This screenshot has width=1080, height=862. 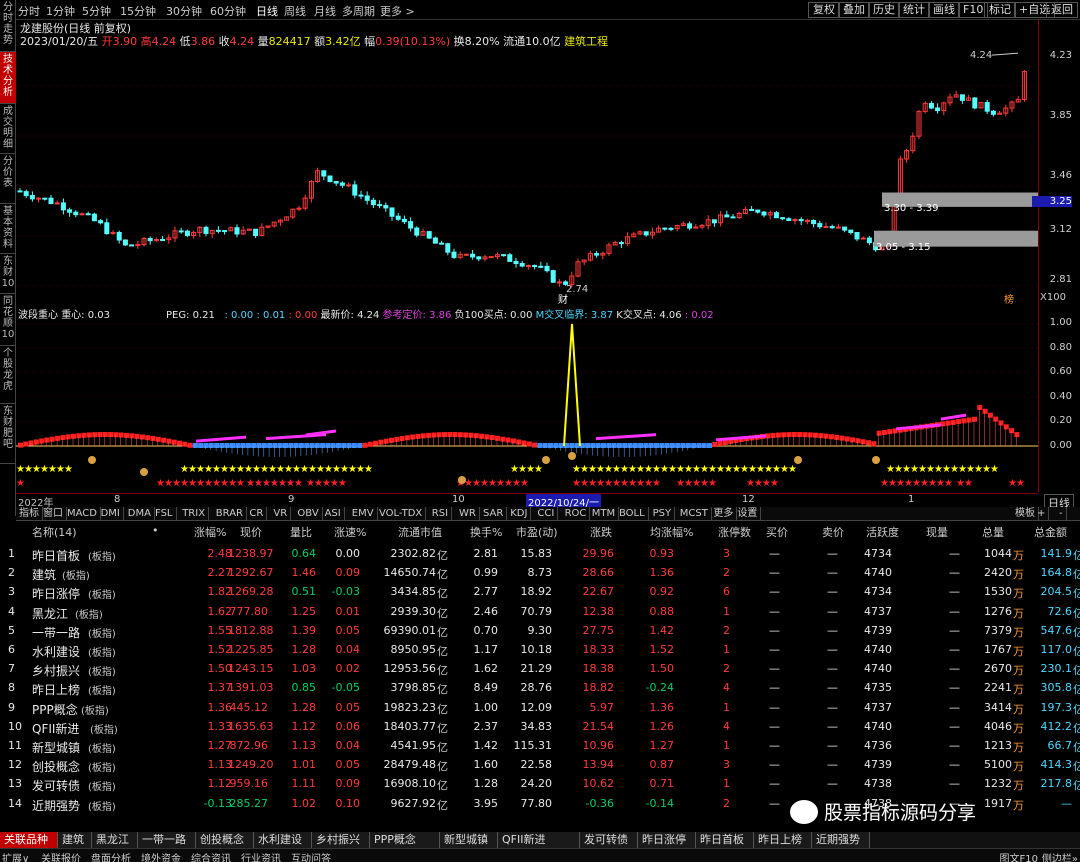 What do you see at coordinates (663, 514) in the screenshot?
I see `indicator-tab-23: PSY` at bounding box center [663, 514].